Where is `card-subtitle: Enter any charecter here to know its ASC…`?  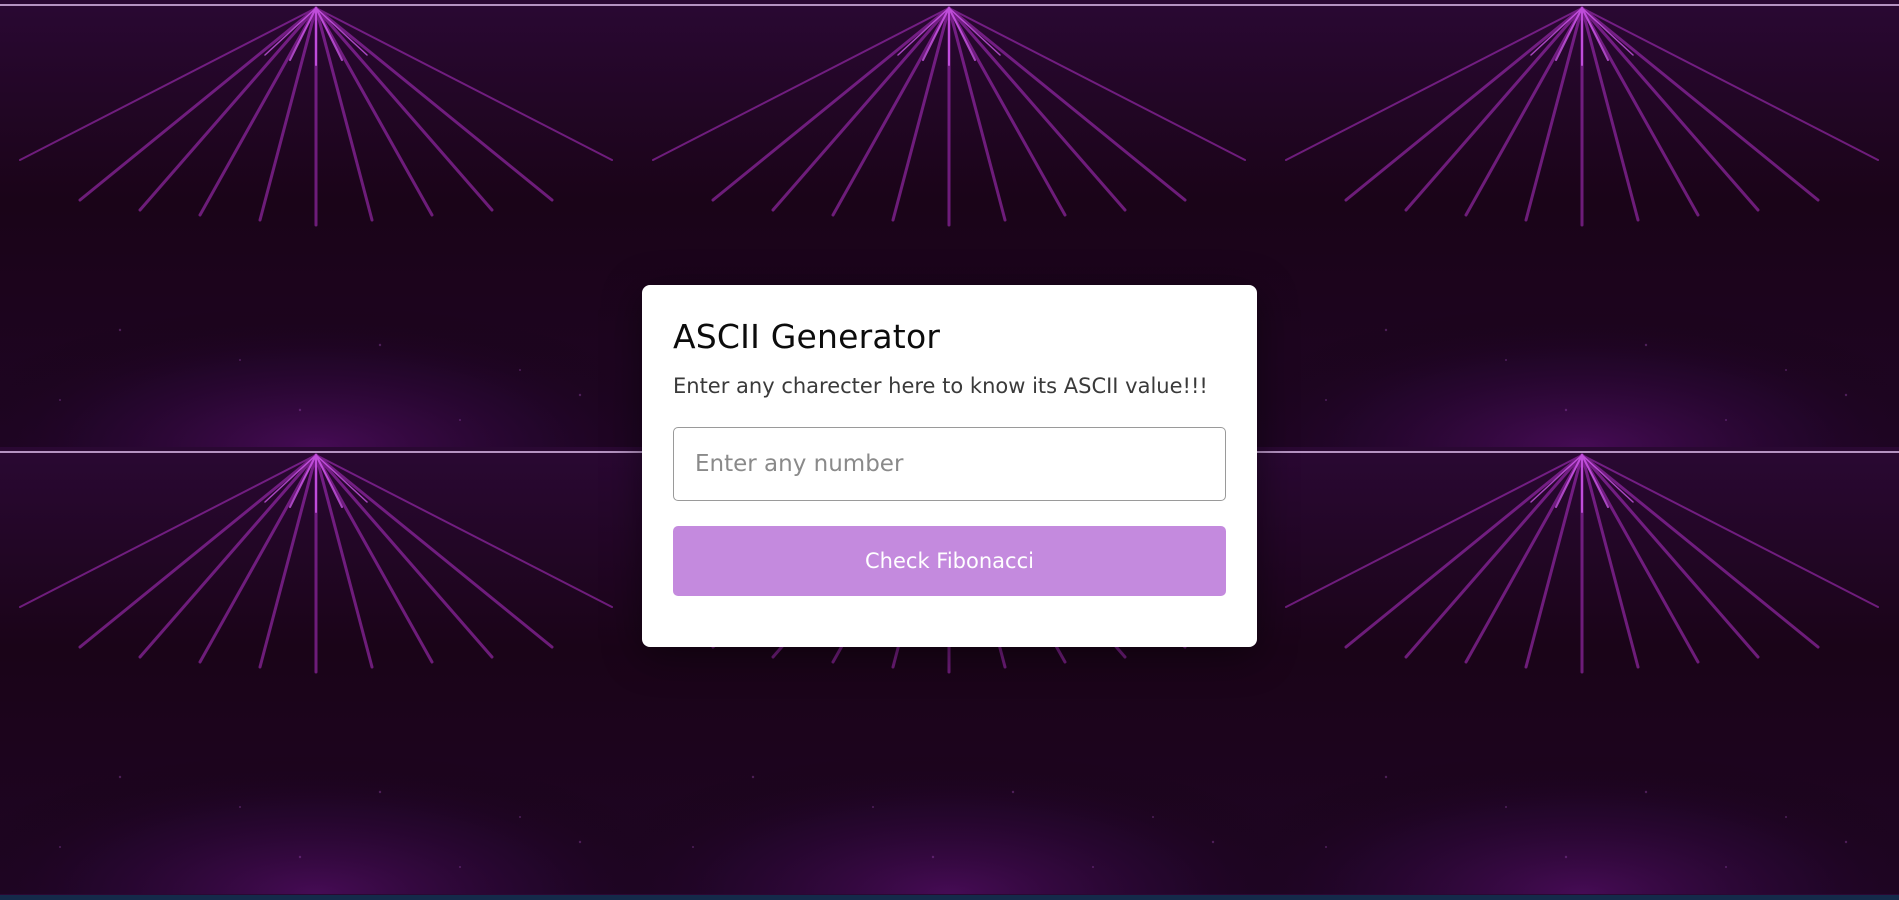 card-subtitle: Enter any charecter here to know its ASC… is located at coordinates (940, 386).